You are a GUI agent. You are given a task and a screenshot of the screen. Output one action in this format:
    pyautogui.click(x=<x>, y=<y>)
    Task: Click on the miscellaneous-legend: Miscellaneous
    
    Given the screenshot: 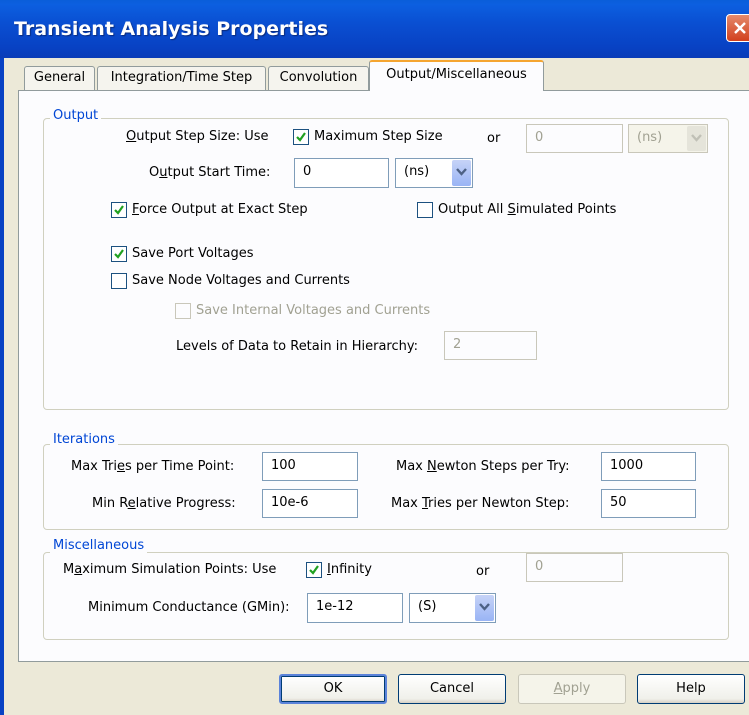 What is the action you would take?
    pyautogui.click(x=99, y=545)
    